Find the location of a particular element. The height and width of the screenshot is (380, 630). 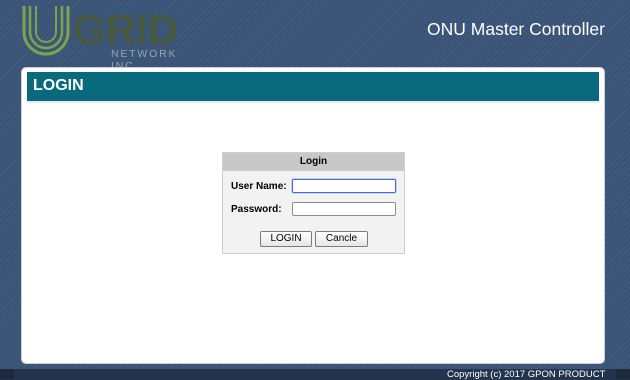

login-form: Login User Name: Password: LOGIN Cancle is located at coordinates (313, 203).